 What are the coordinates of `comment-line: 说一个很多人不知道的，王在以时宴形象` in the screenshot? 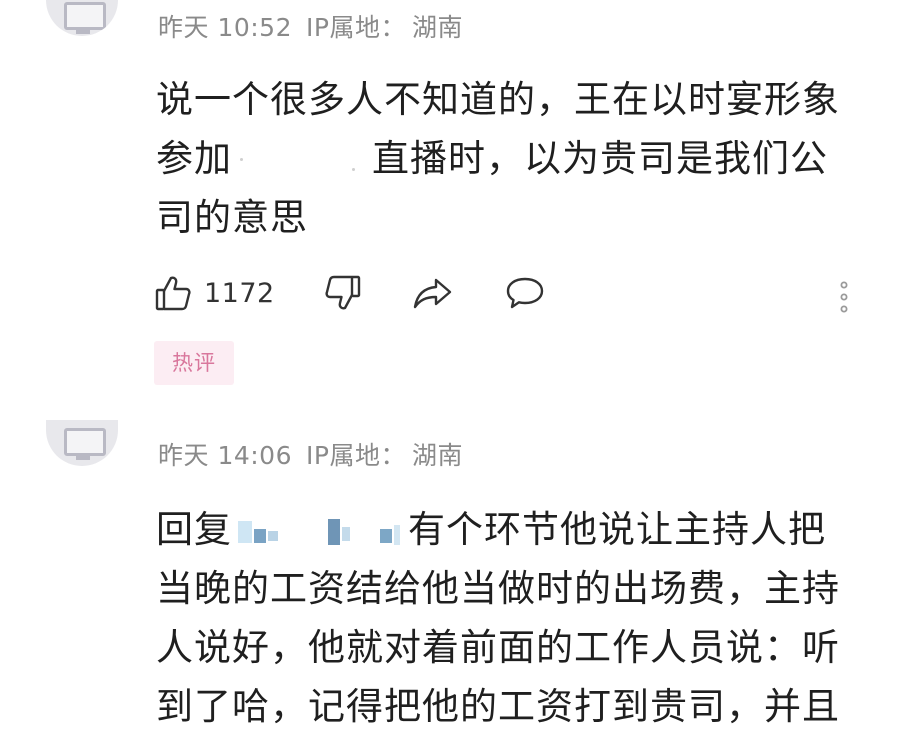 It's located at (498, 99).